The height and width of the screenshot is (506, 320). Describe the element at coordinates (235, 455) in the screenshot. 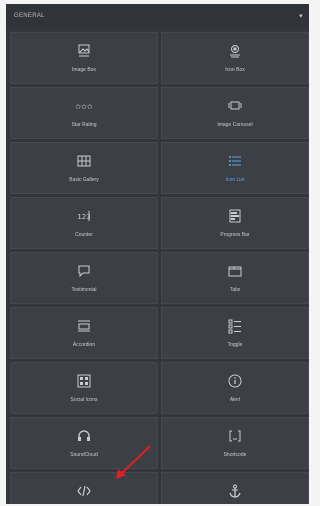

I see `widget-label: Shortcode` at that location.